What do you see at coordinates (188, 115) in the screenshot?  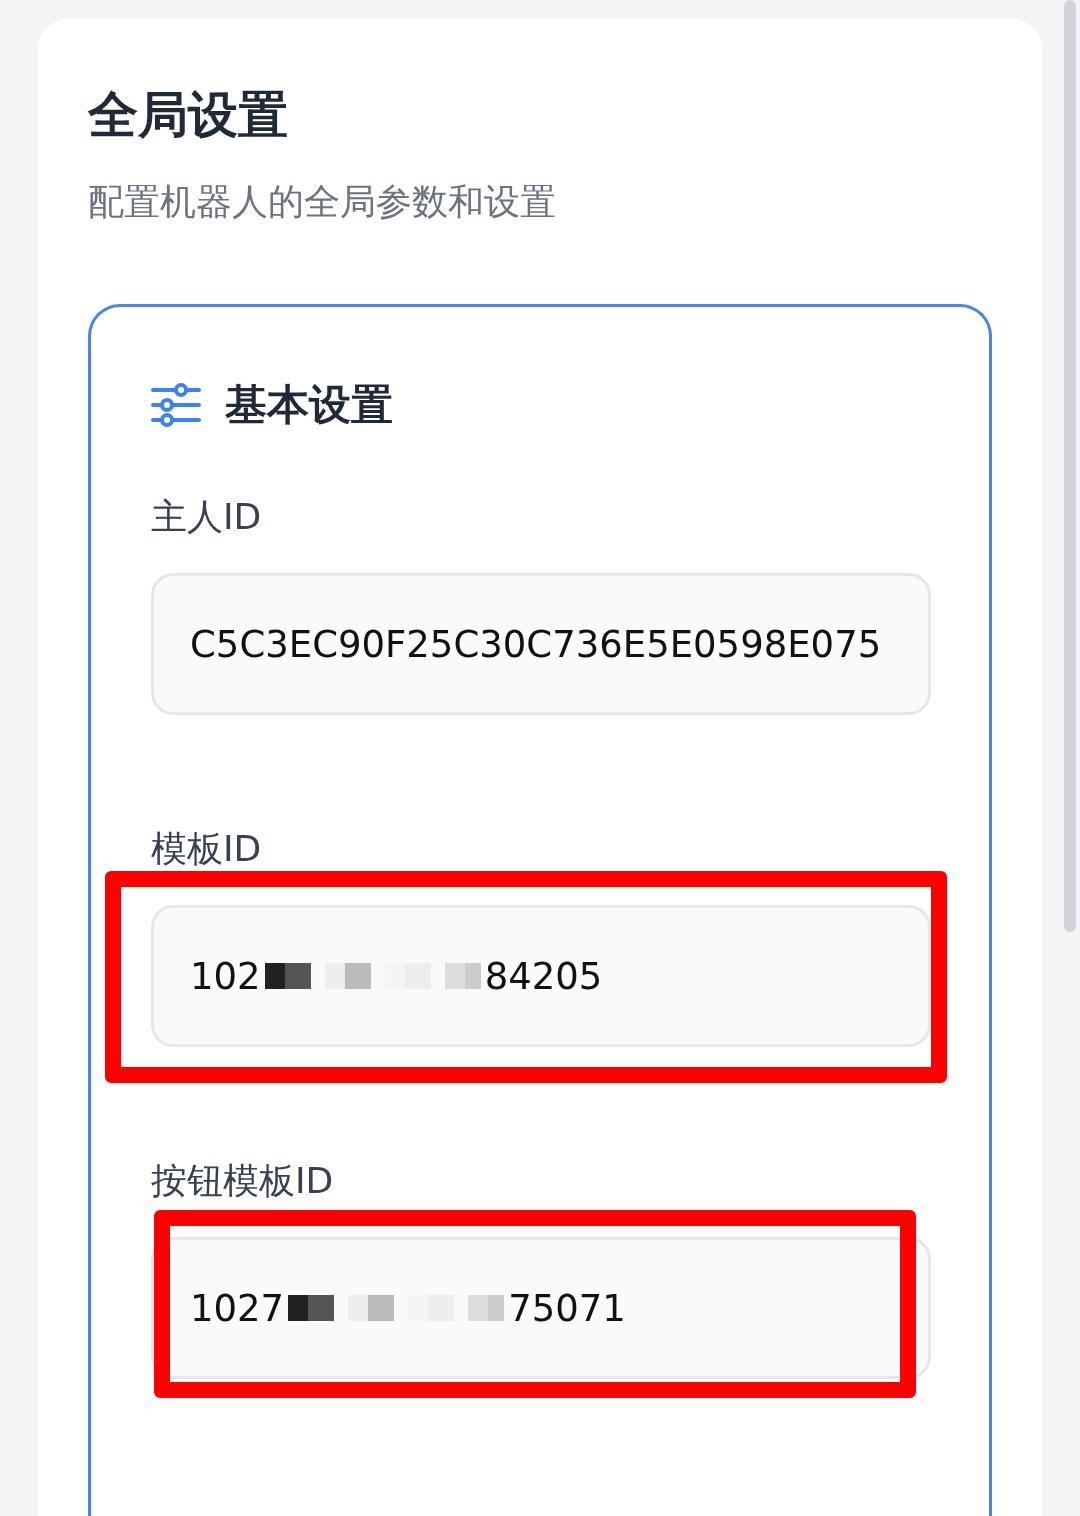 I see `page-title: 全局设置` at bounding box center [188, 115].